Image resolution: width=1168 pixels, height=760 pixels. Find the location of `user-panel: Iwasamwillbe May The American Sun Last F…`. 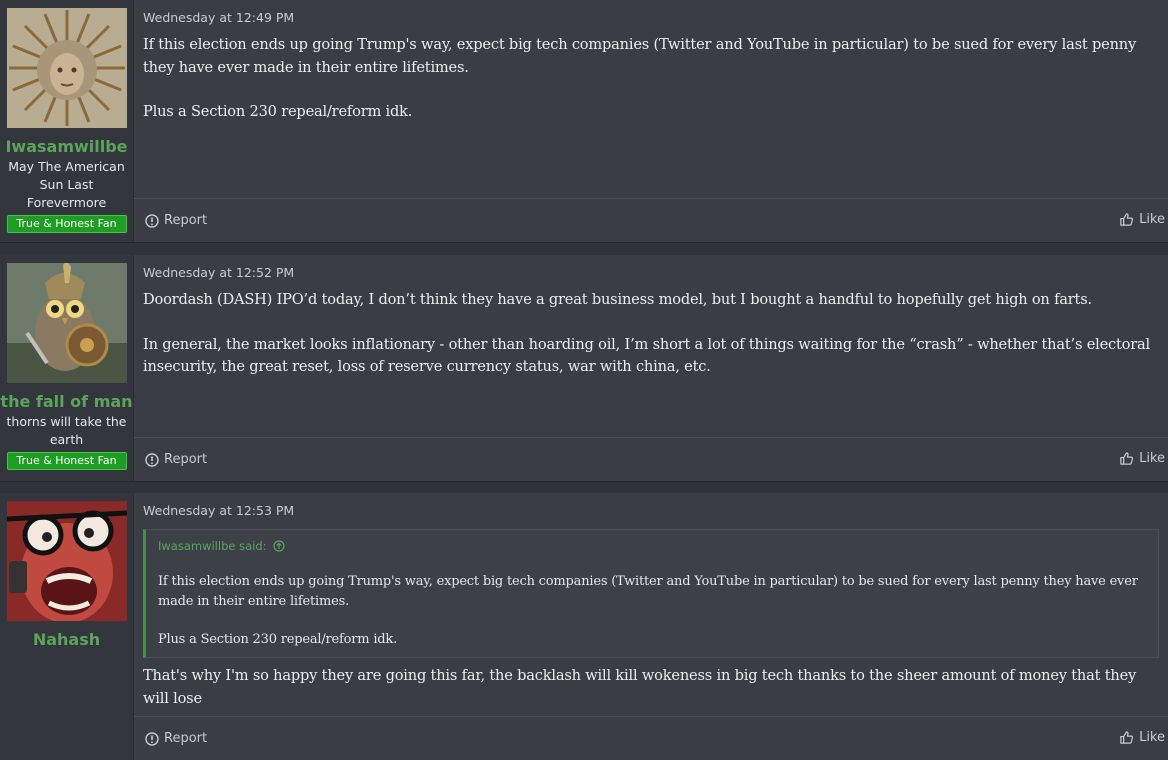

user-panel: Iwasamwillbe May The American Sun Last F… is located at coordinates (67, 121).